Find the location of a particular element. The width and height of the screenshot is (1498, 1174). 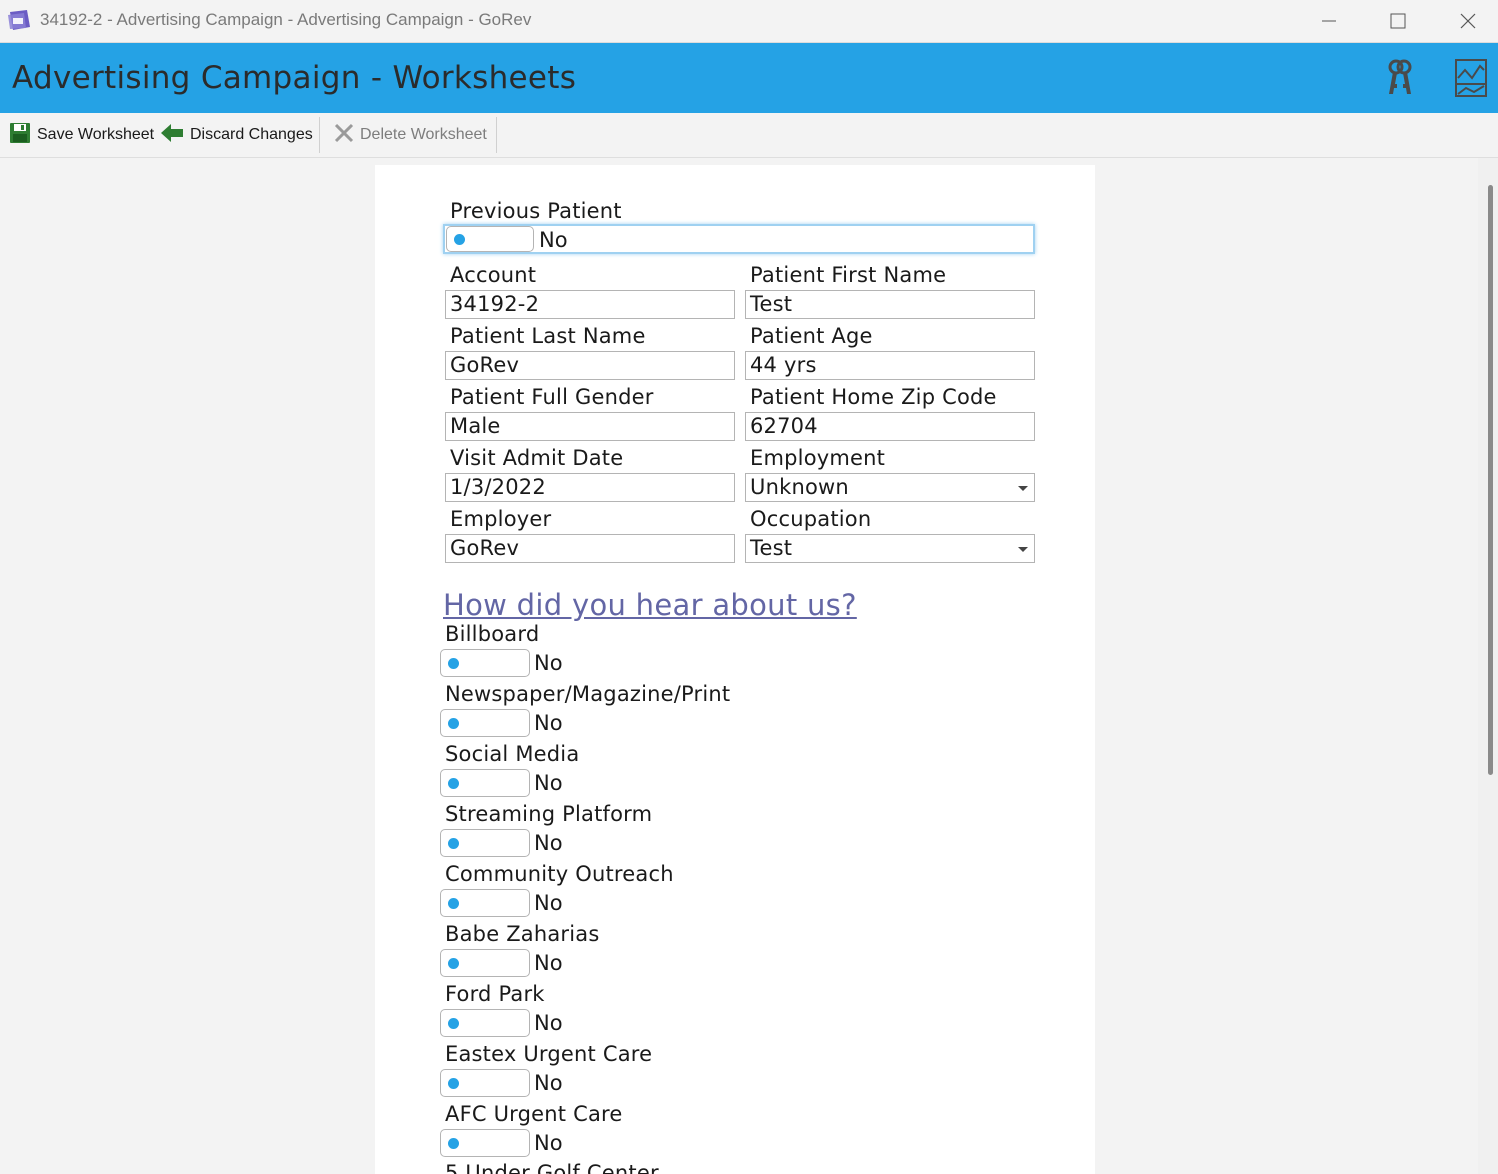

discard-changes-label: Discard Changes is located at coordinates (251, 134).